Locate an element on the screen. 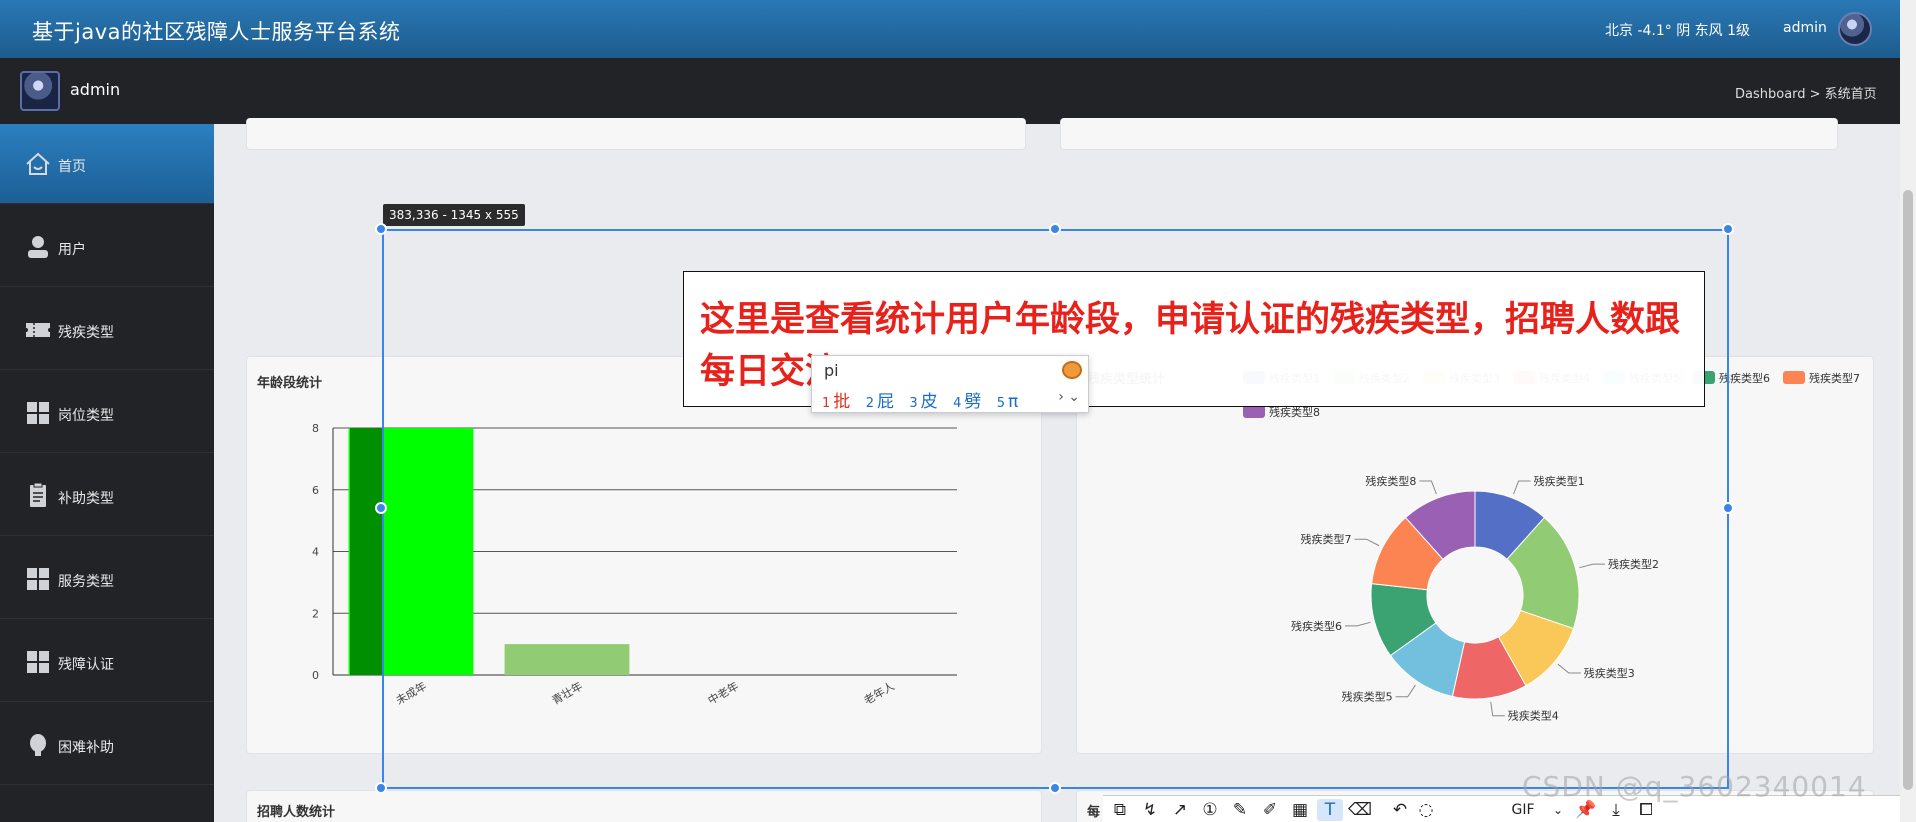 This screenshot has width=1916, height=822. ime-candidate: 3皮 is located at coordinates (923, 402).